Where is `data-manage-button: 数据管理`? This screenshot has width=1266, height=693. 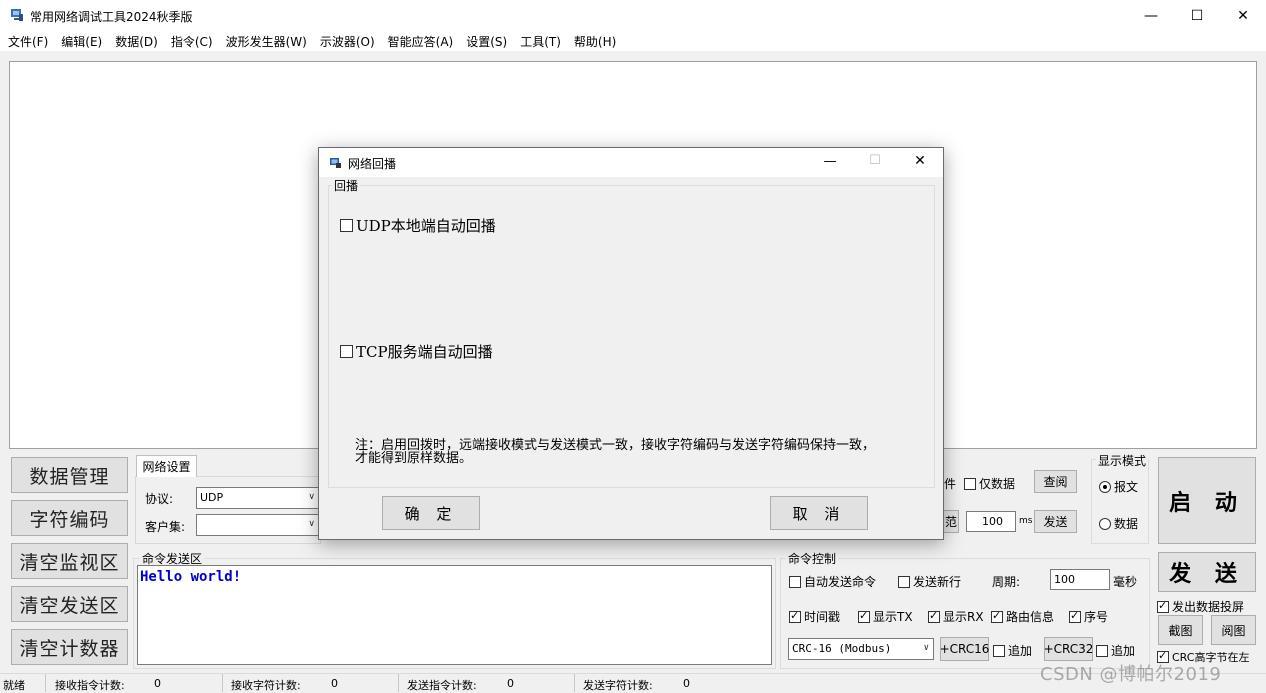 data-manage-button: 数据管理 is located at coordinates (69, 475).